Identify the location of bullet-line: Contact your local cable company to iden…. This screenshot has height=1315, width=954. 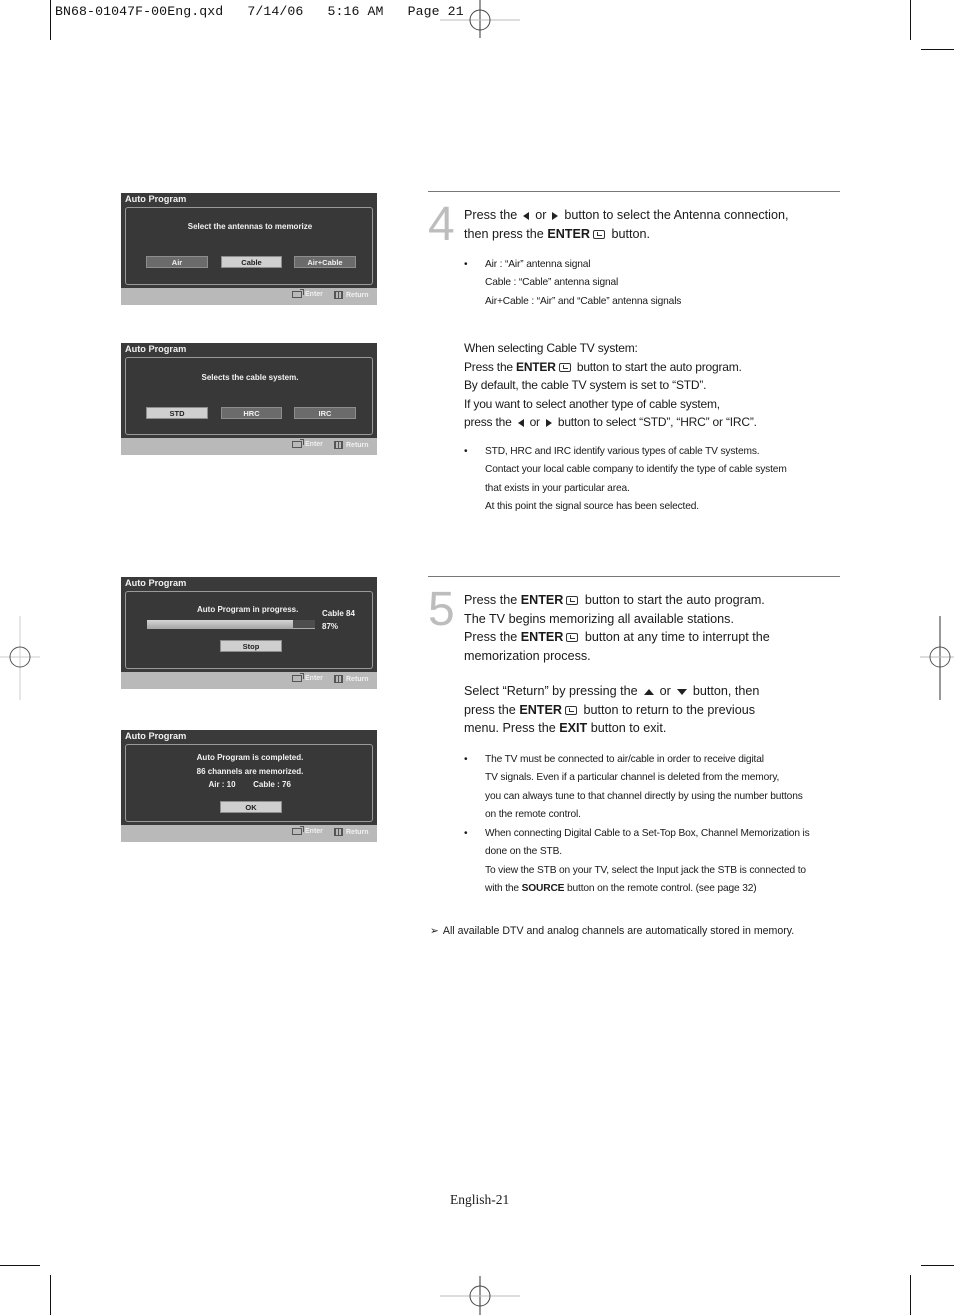
(636, 470).